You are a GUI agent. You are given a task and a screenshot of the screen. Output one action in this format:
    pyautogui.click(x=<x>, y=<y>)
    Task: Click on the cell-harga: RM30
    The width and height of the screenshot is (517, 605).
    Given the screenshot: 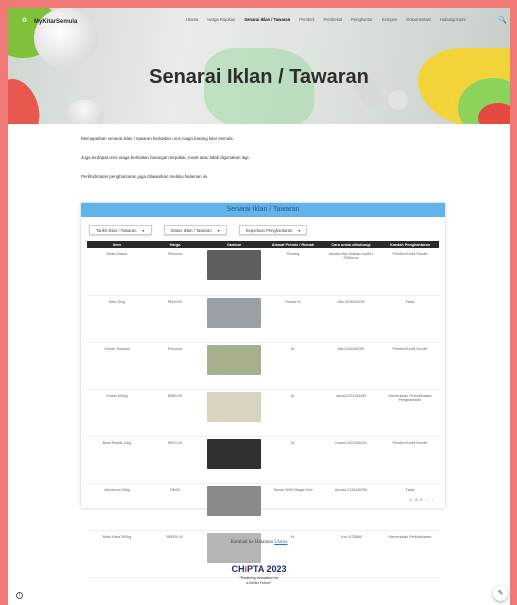 What is the action you would take?
    pyautogui.click(x=175, y=507)
    